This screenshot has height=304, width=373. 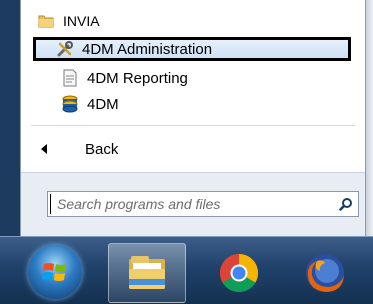 I want to click on firefox-icon, so click(x=325, y=273).